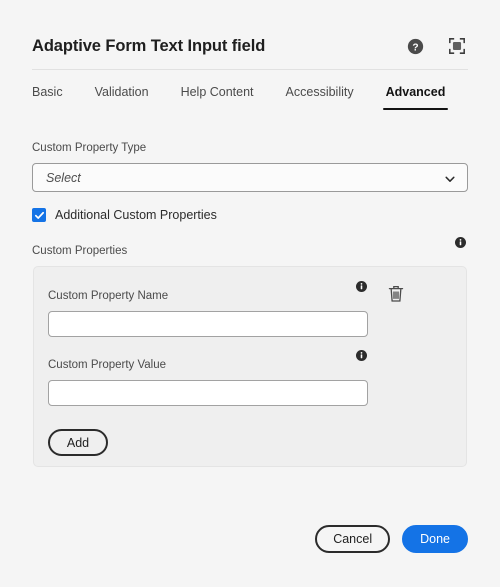 The image size is (500, 587). What do you see at coordinates (122, 97) in the screenshot?
I see `tab-validation: Validation` at bounding box center [122, 97].